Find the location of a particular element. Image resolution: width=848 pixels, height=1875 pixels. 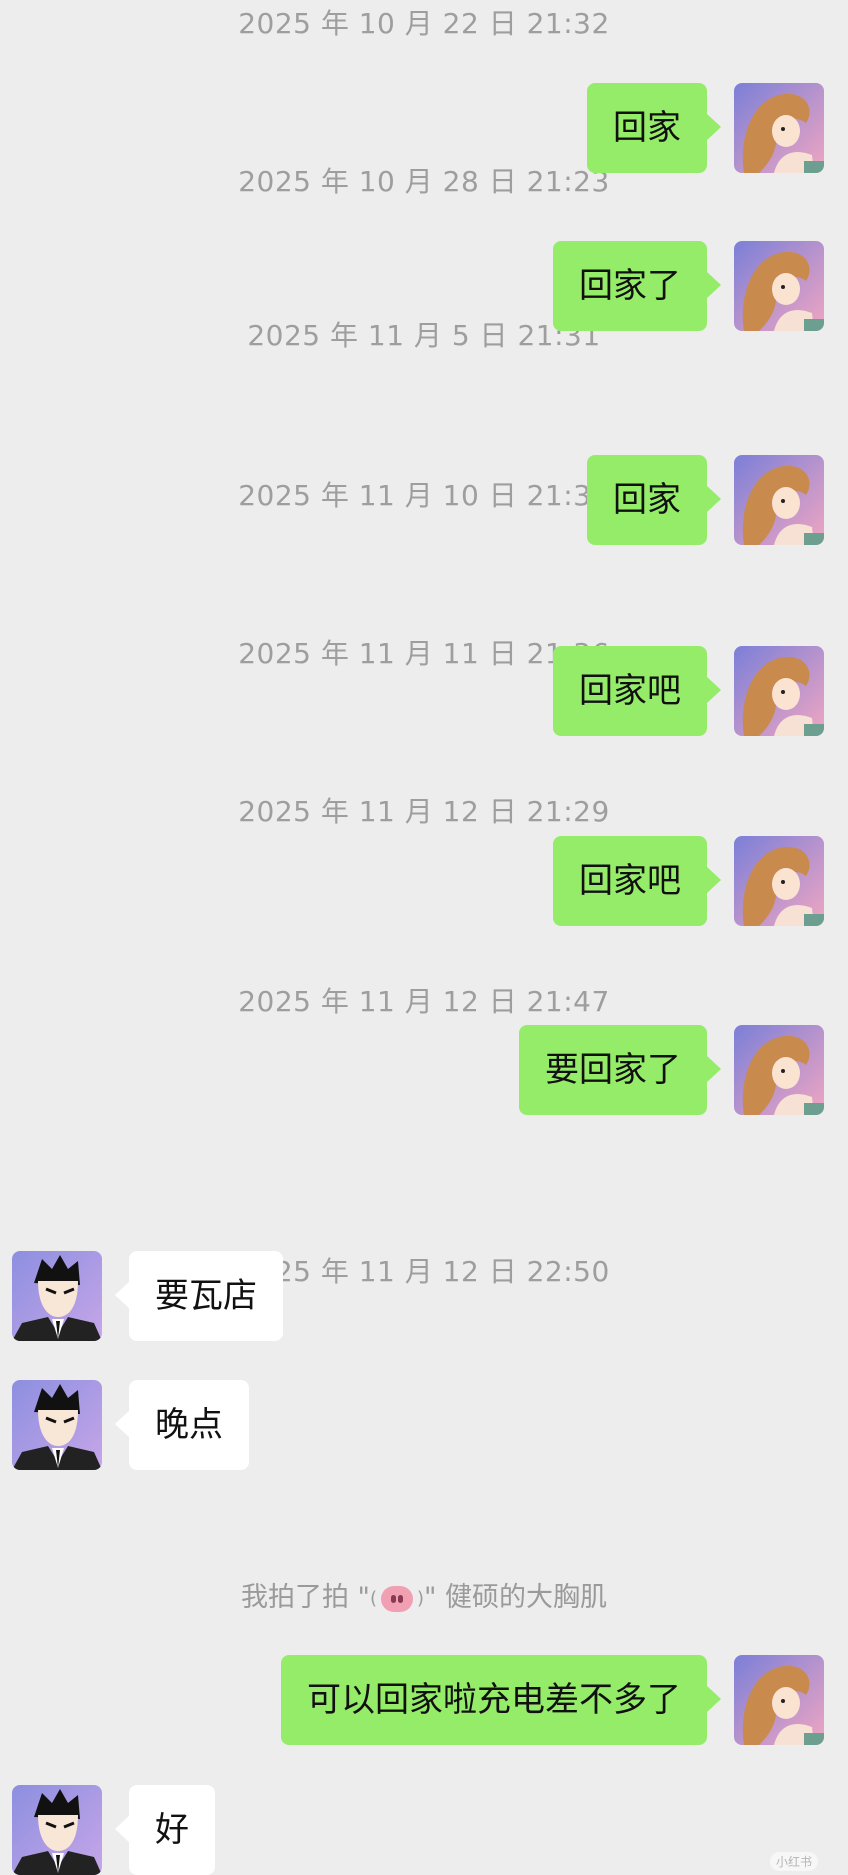

outgoing-message-bubble: 可以回家啦充电差不多了 is located at coordinates (501, 1700).